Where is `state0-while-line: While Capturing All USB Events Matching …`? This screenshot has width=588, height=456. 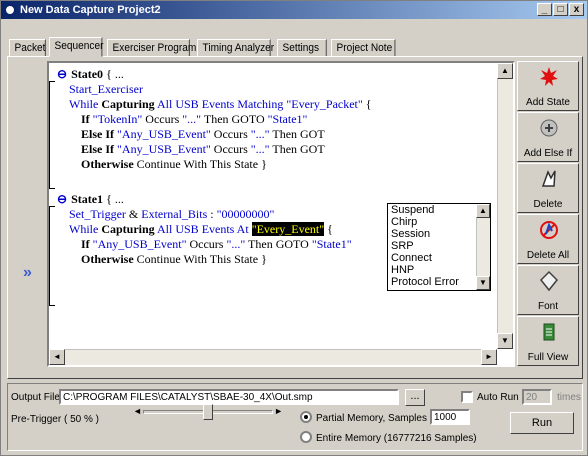 state0-while-line: While Capturing All USB Events Matching … is located at coordinates (220, 104).